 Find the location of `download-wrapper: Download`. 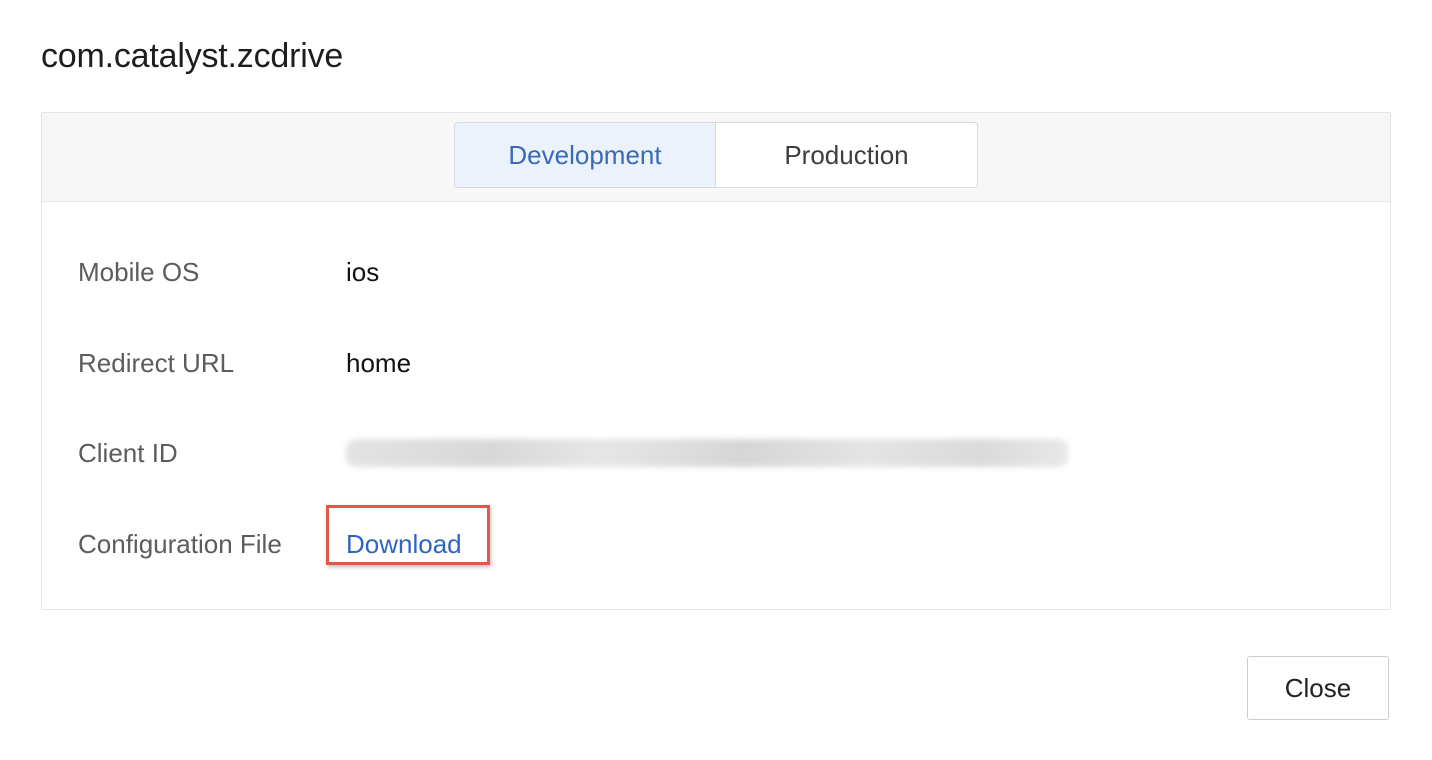

download-wrapper: Download is located at coordinates (408, 534).